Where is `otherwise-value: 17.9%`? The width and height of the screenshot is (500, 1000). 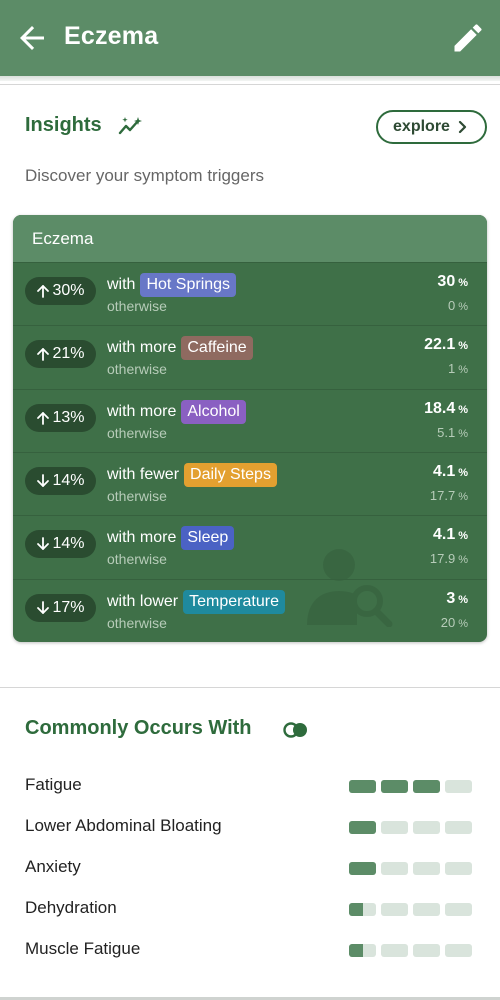
otherwise-value: 17.9% is located at coordinates (449, 558).